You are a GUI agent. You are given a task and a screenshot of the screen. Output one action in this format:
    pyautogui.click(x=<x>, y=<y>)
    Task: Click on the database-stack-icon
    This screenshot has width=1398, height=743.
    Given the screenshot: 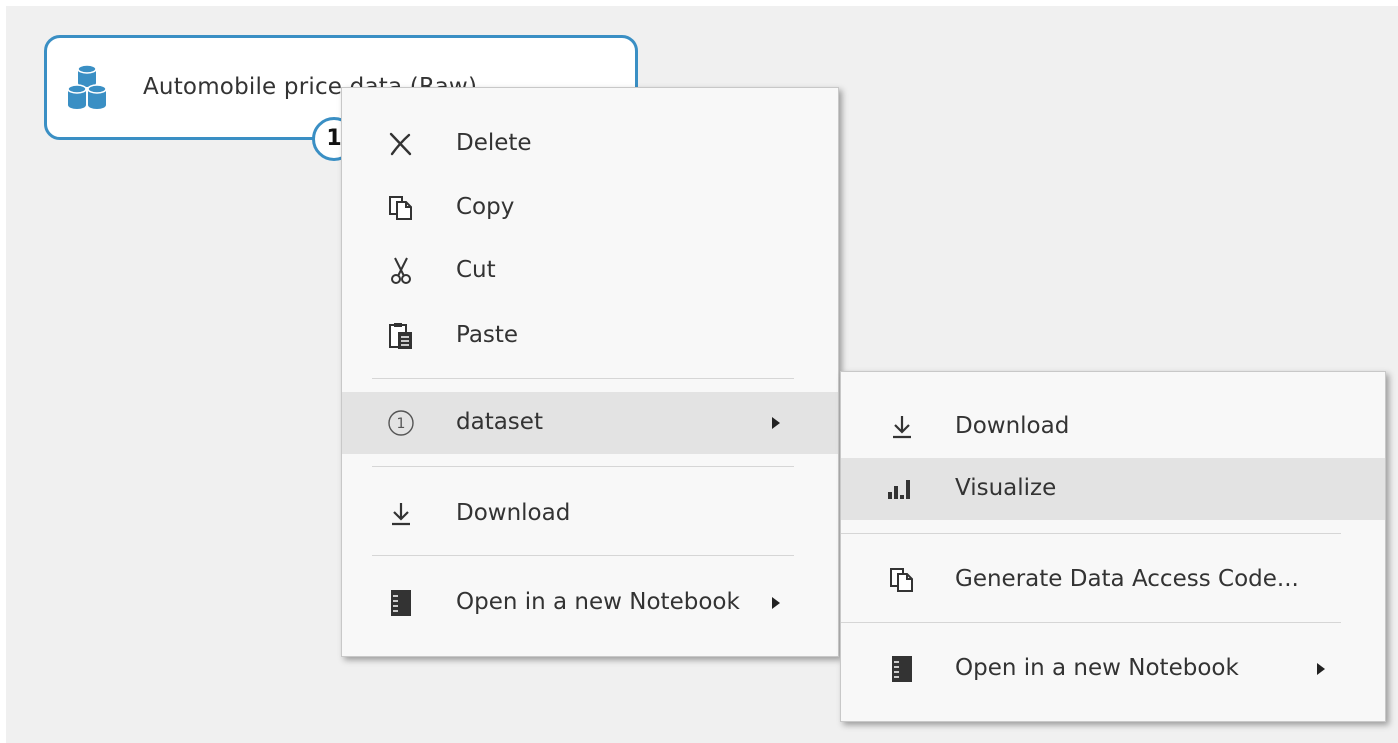 What is the action you would take?
    pyautogui.click(x=87, y=86)
    